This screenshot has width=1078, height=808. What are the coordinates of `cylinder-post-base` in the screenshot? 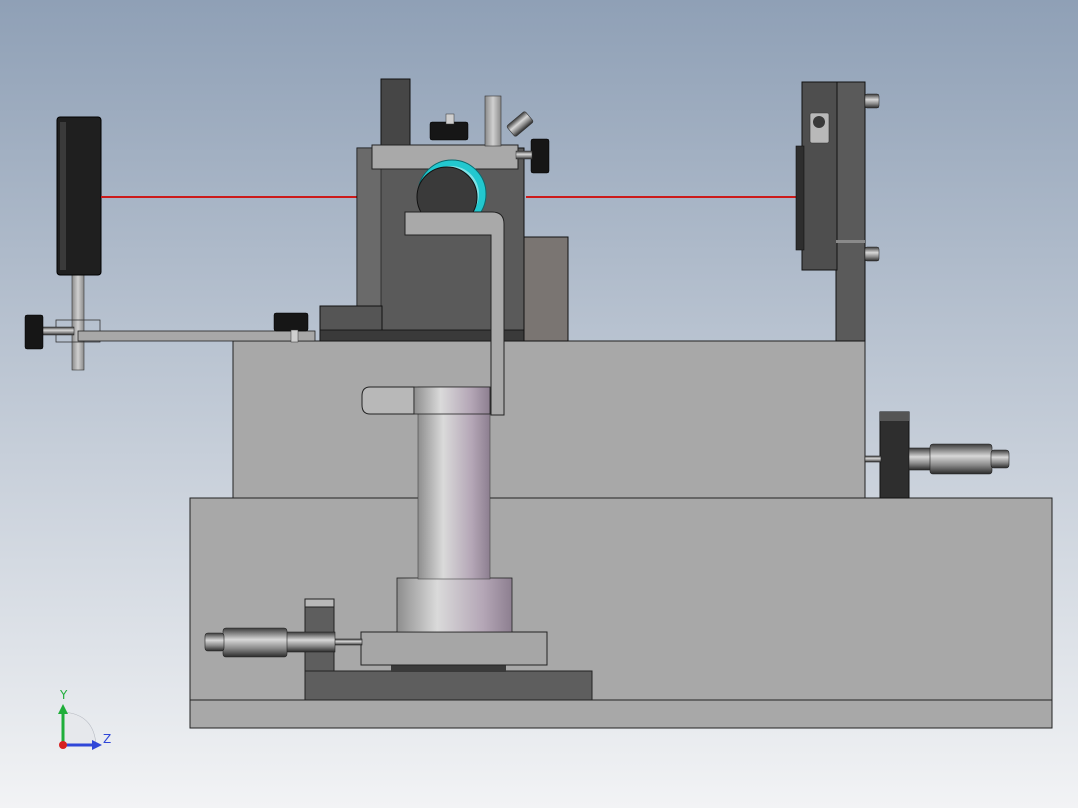 It's located at (454, 605).